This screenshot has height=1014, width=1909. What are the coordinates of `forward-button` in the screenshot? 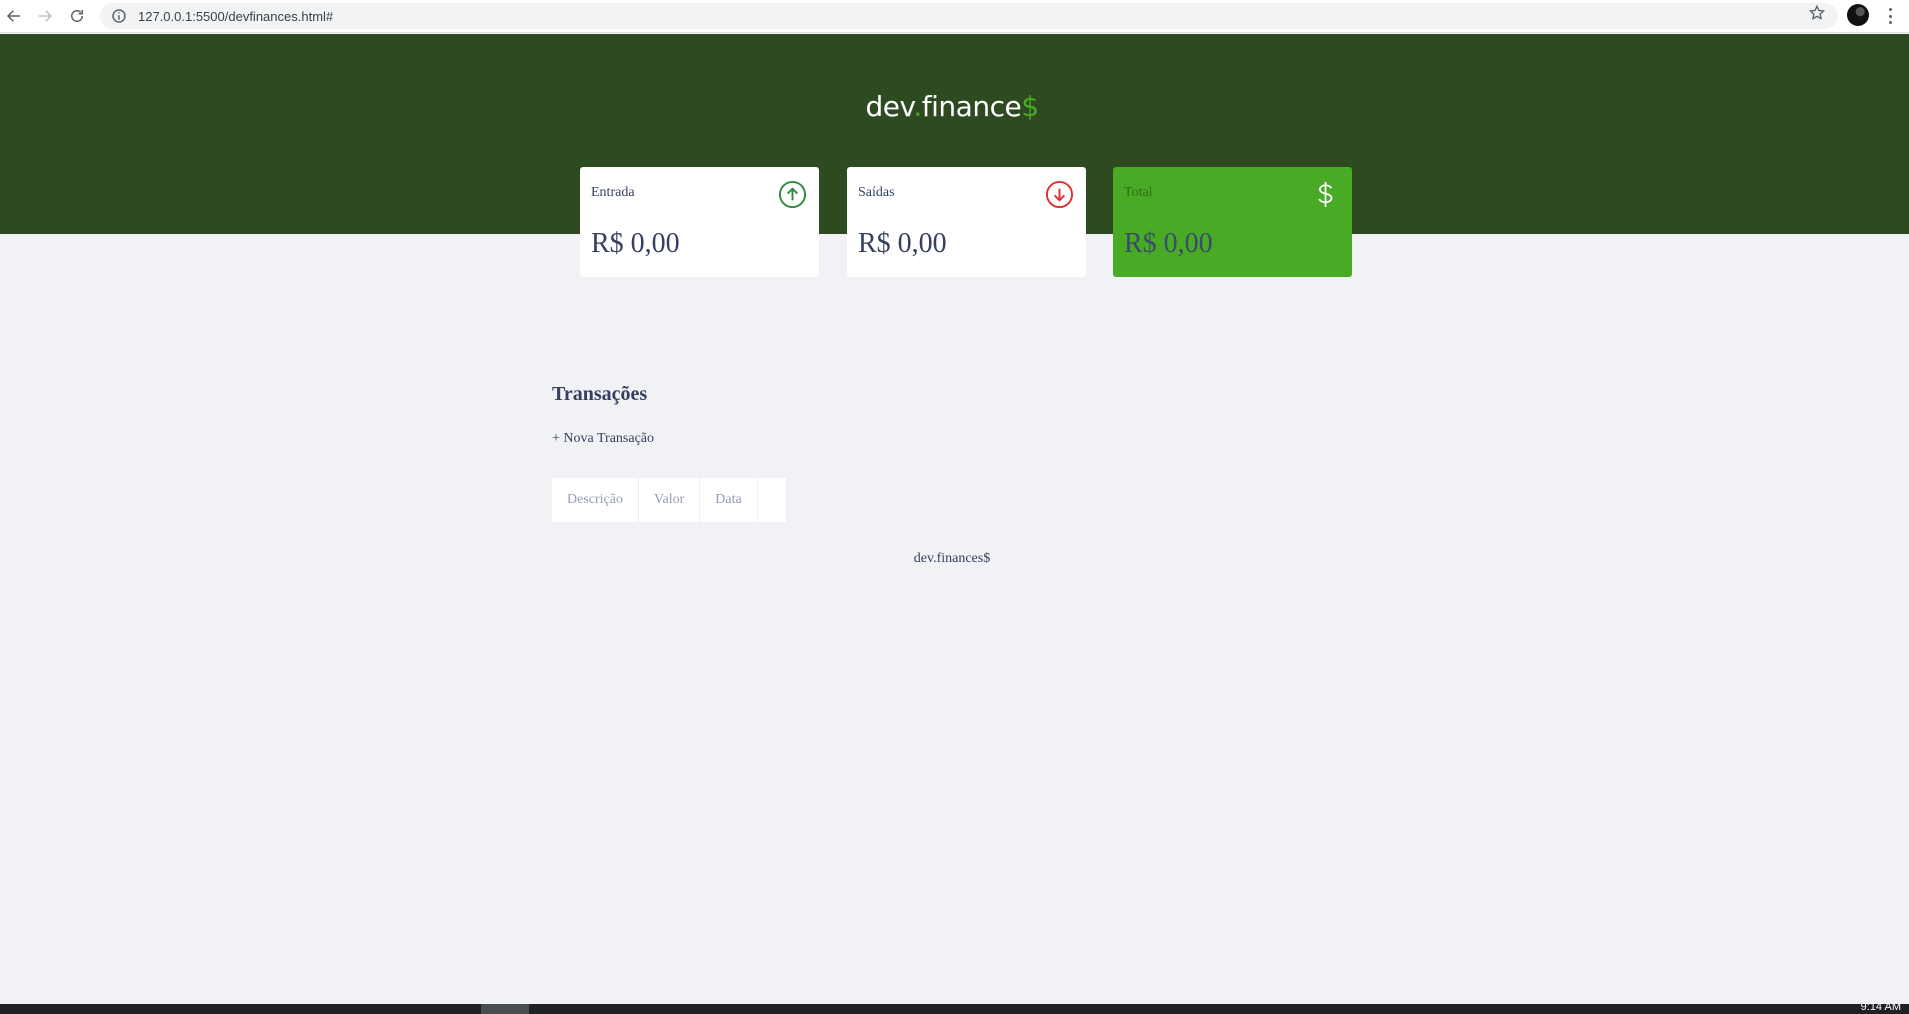 It's located at (45, 16).